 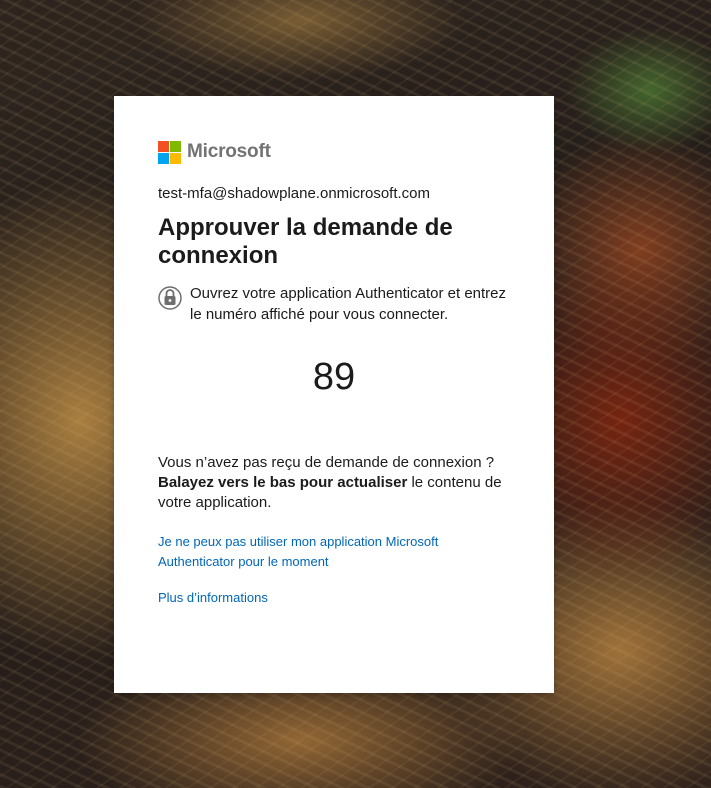 What do you see at coordinates (305, 241) in the screenshot?
I see `page-title: Approuver la demande de connexion` at bounding box center [305, 241].